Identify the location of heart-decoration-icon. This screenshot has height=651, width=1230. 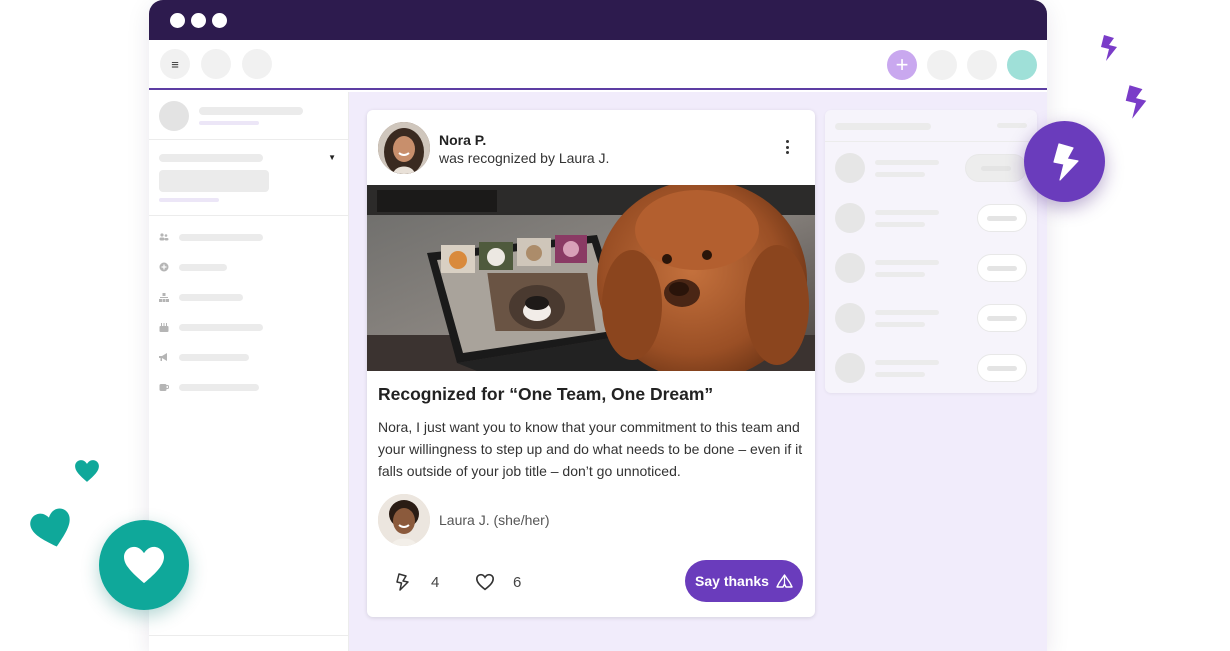
(50, 527).